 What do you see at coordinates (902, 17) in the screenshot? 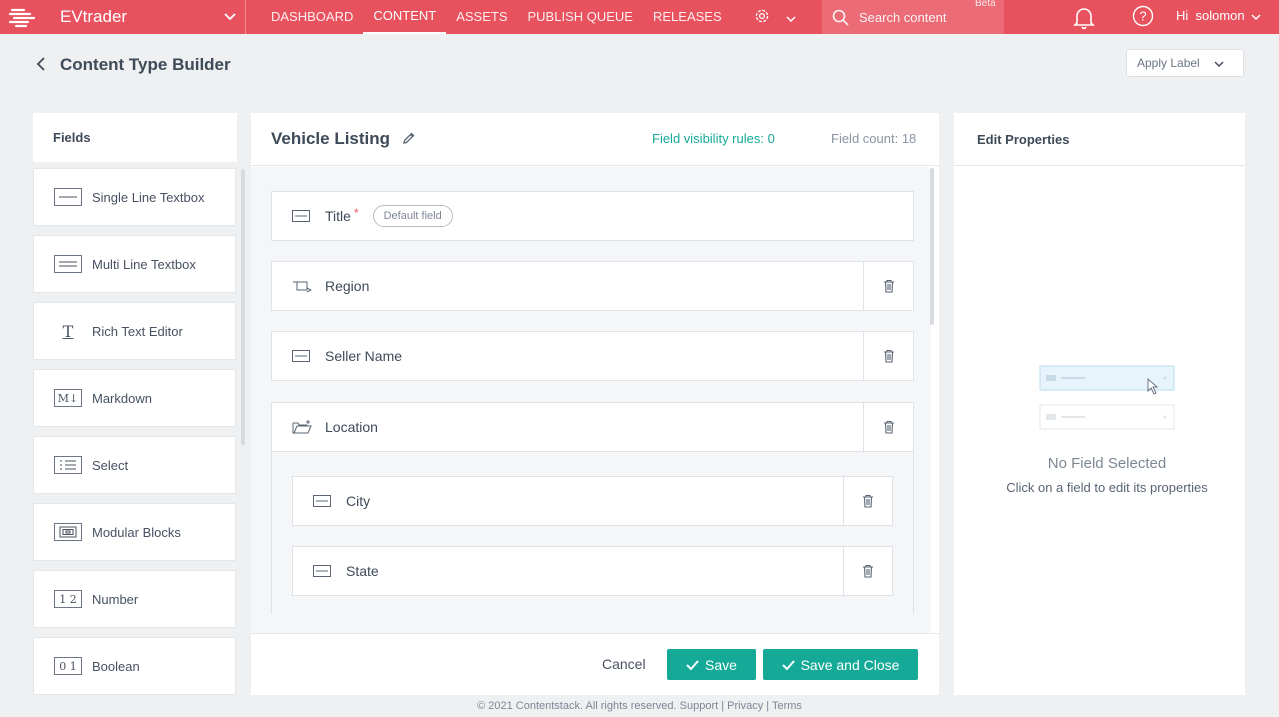
I see `search-input: Search content` at bounding box center [902, 17].